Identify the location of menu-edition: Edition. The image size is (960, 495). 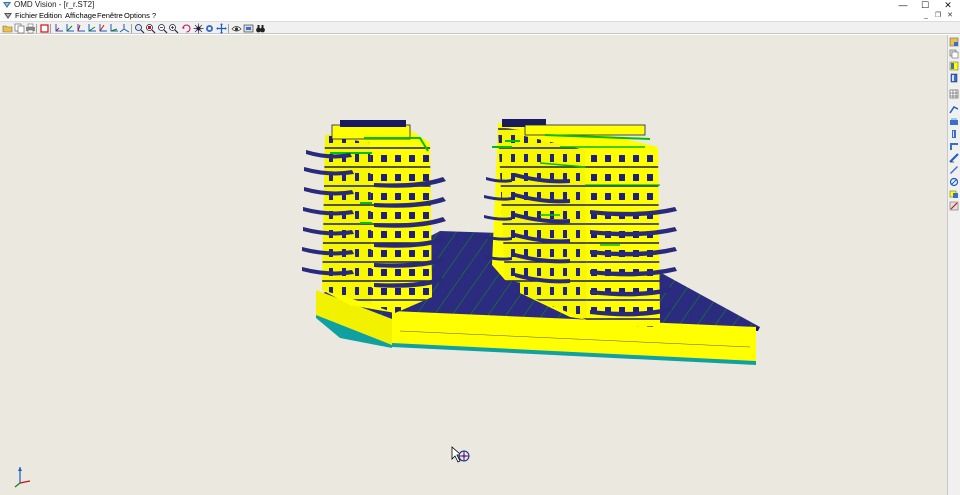
(50, 16).